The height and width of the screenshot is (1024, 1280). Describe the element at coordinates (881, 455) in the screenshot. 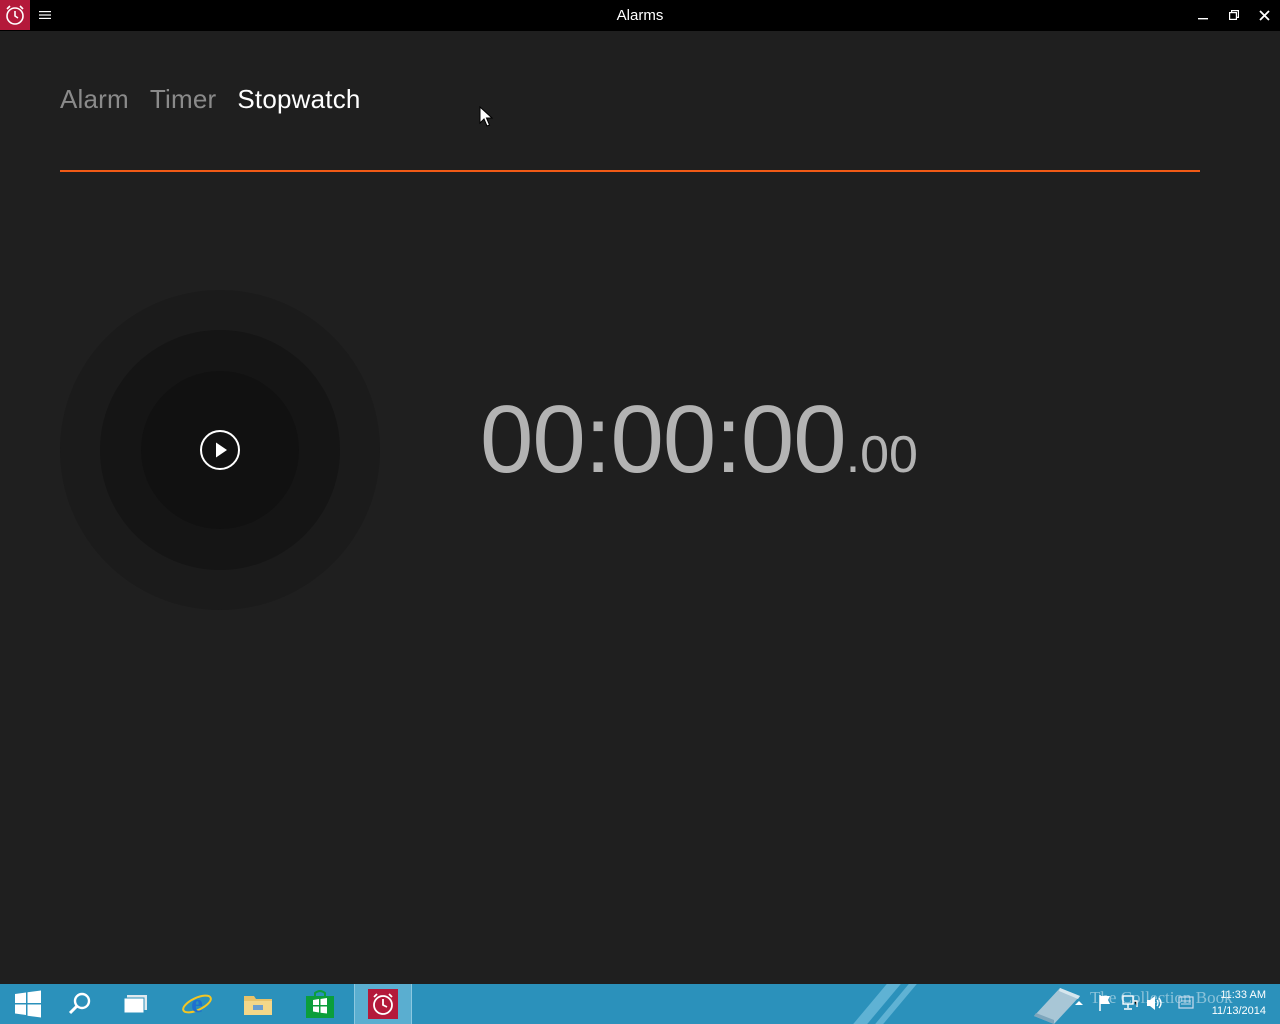

I see `stopwatch-time-fraction: .00` at that location.